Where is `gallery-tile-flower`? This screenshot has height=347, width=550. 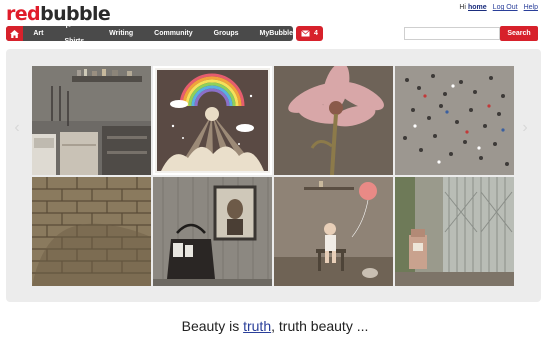
gallery-tile-flower is located at coordinates (333, 120).